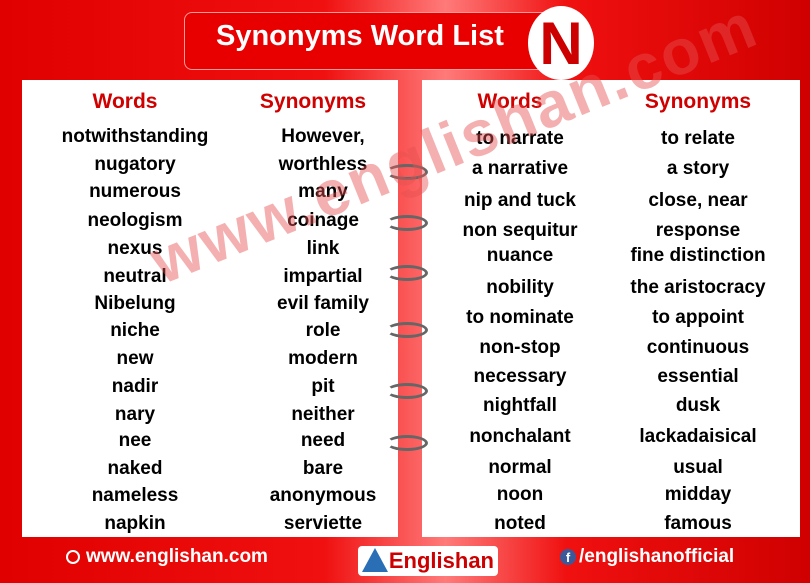 This screenshot has width=810, height=583. I want to click on left-word: napkin, so click(135, 523).